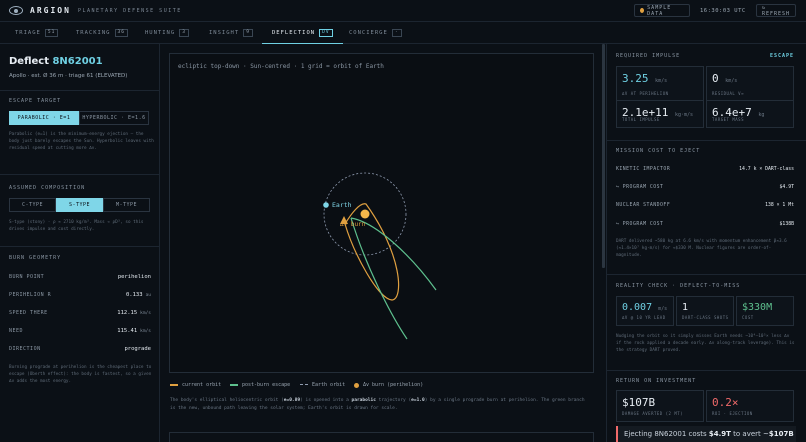 This screenshot has width=806, height=442. I want to click on tab-badge: 9, so click(248, 33).